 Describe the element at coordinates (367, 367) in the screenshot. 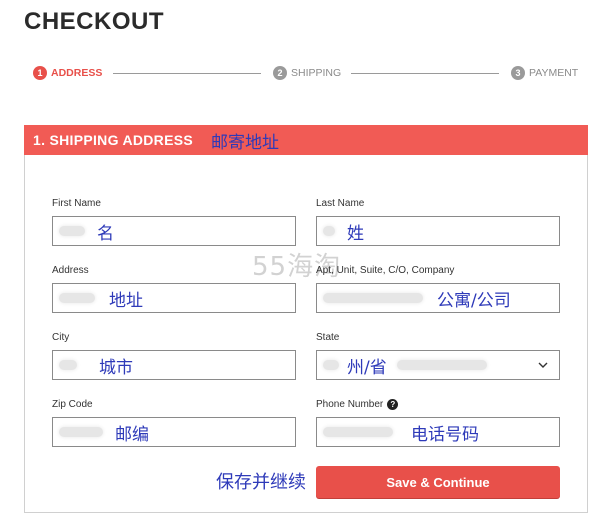

I see `state-value: 州/省` at that location.